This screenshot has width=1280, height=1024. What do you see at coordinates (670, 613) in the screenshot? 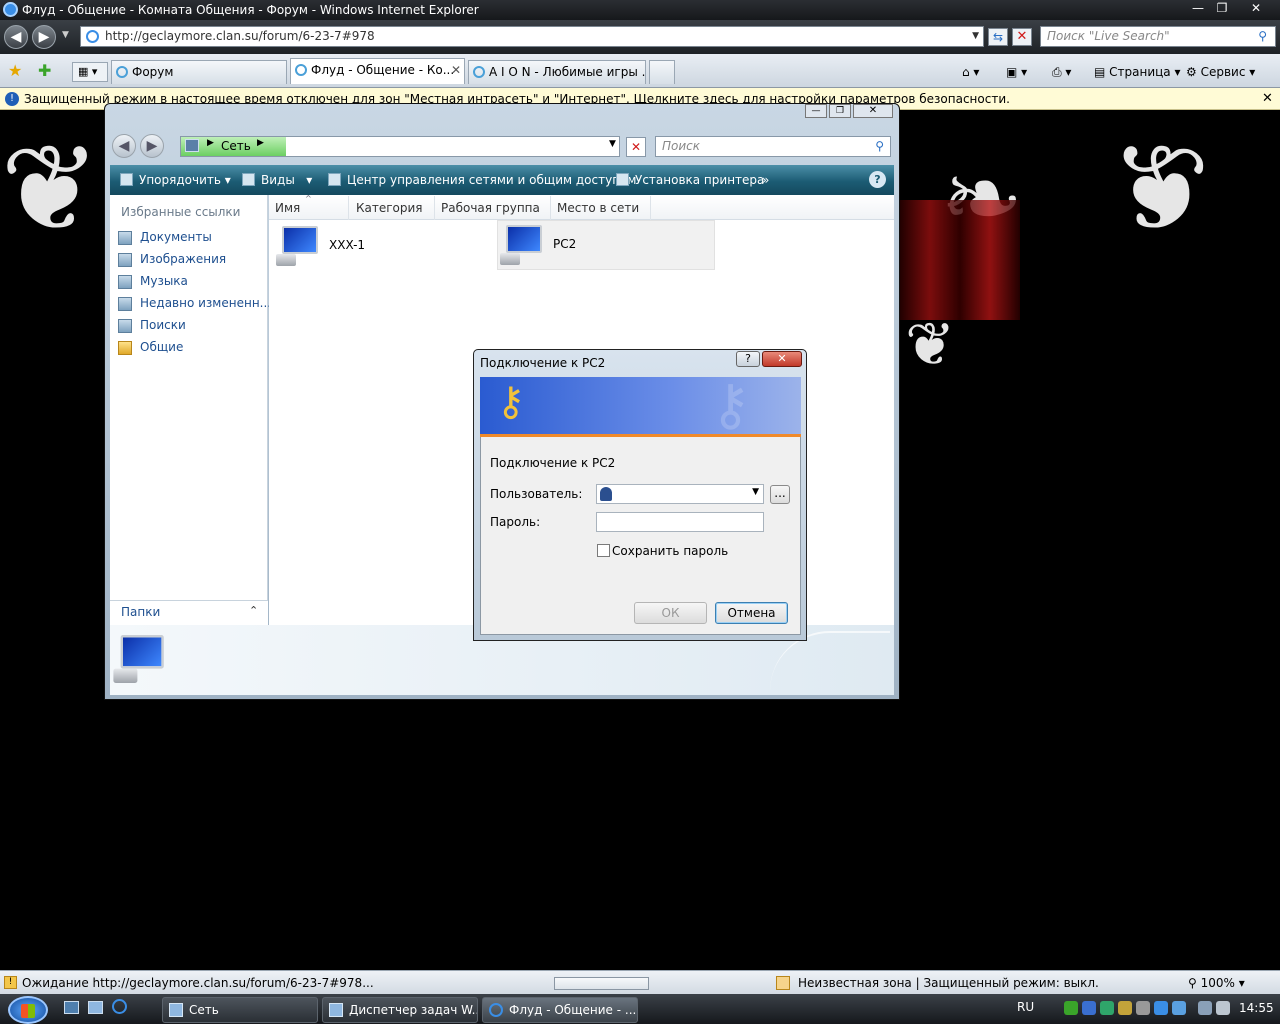
I see `ok-button: ОК` at bounding box center [670, 613].